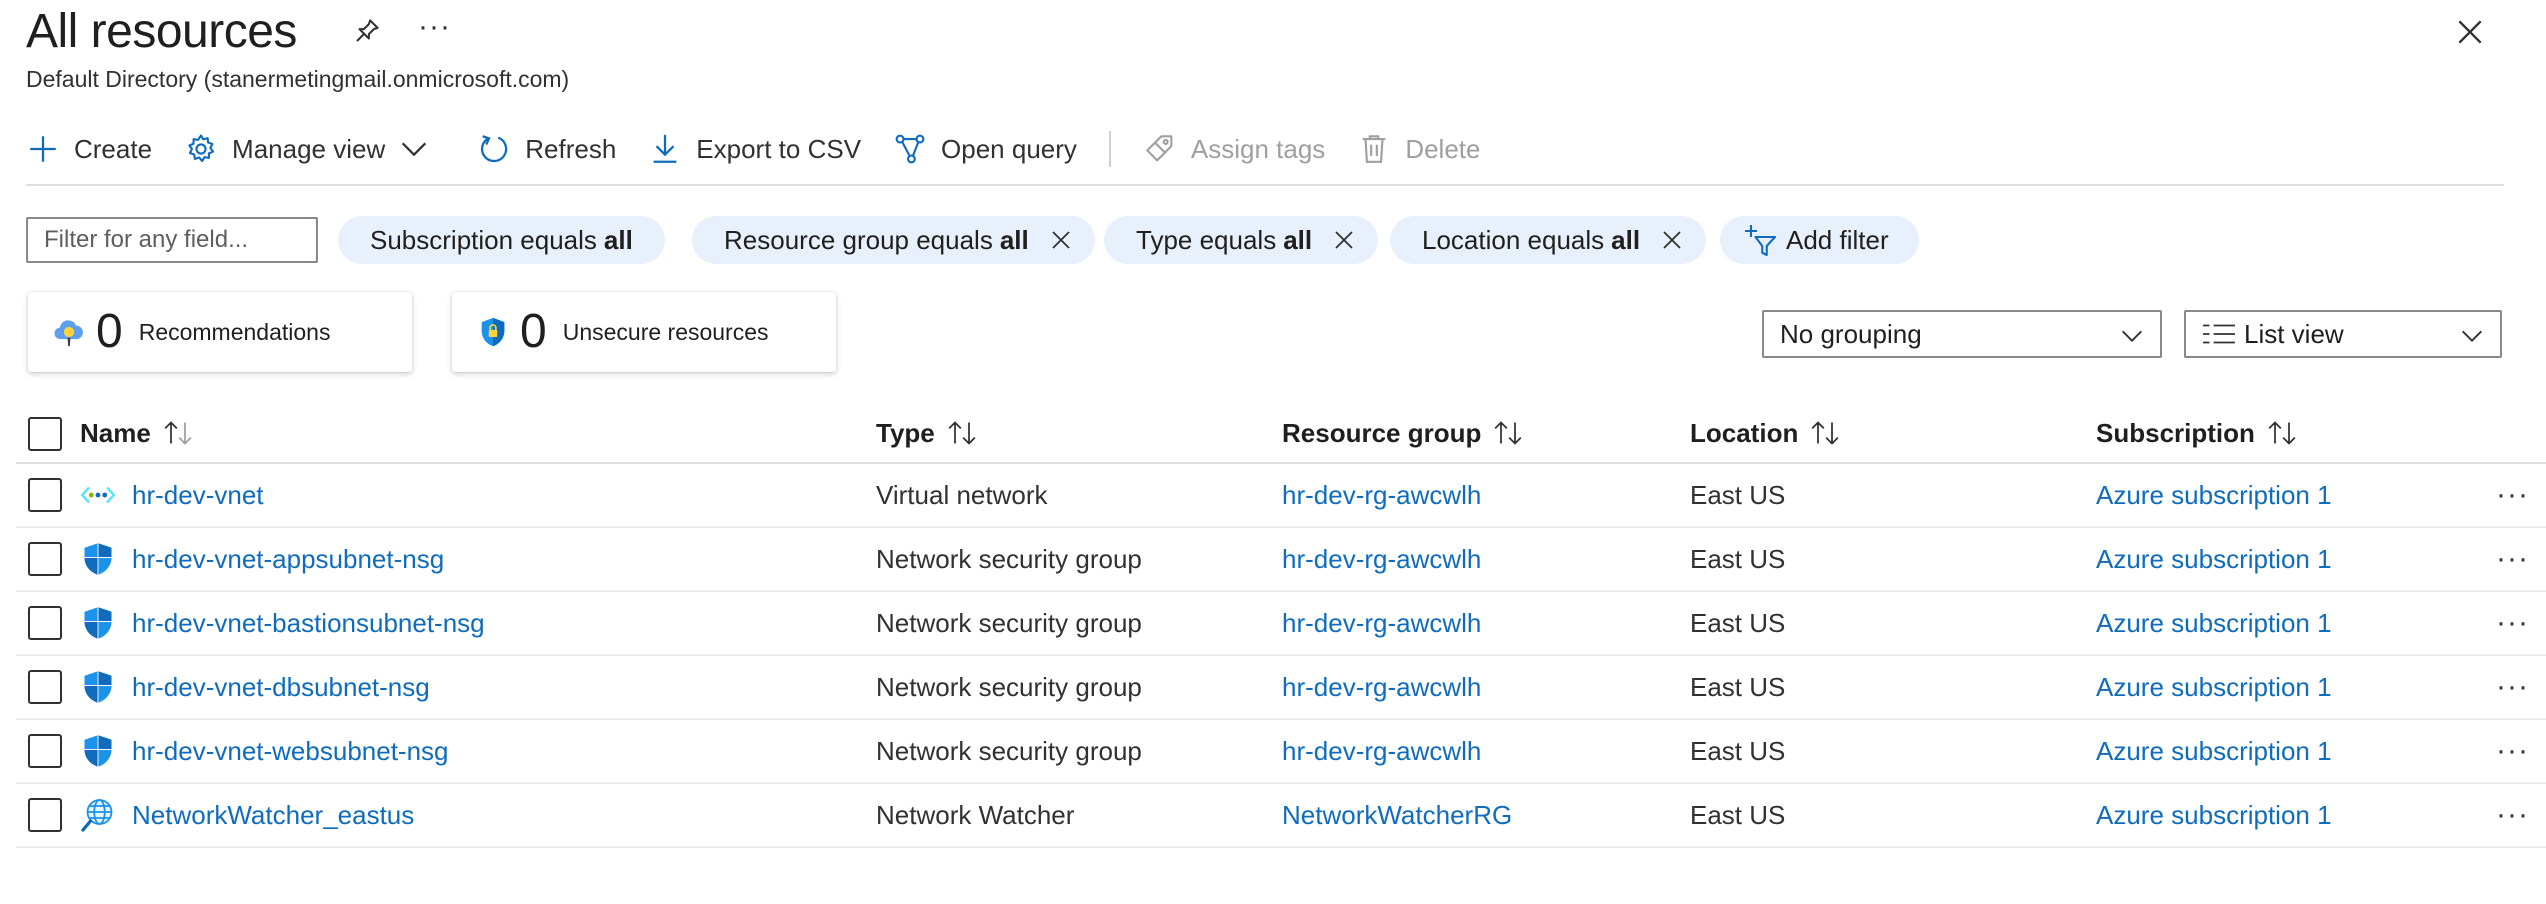 This screenshot has width=2546, height=904. What do you see at coordinates (68, 333) in the screenshot?
I see `advisor-cloud-icon` at bounding box center [68, 333].